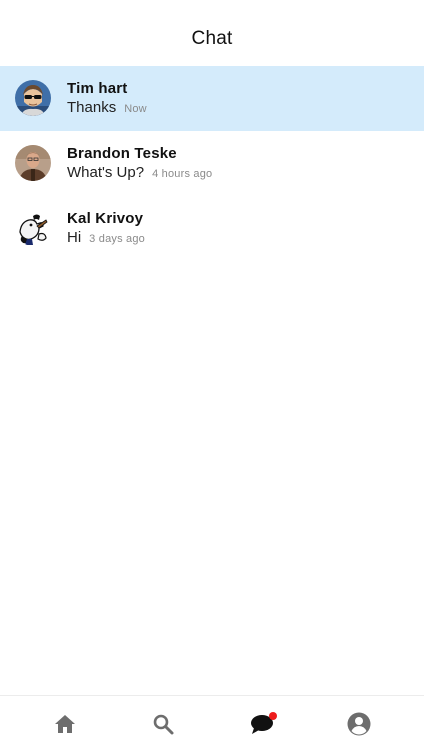  I want to click on chat-preview: What's Up? 4 hours ago, so click(139, 173).